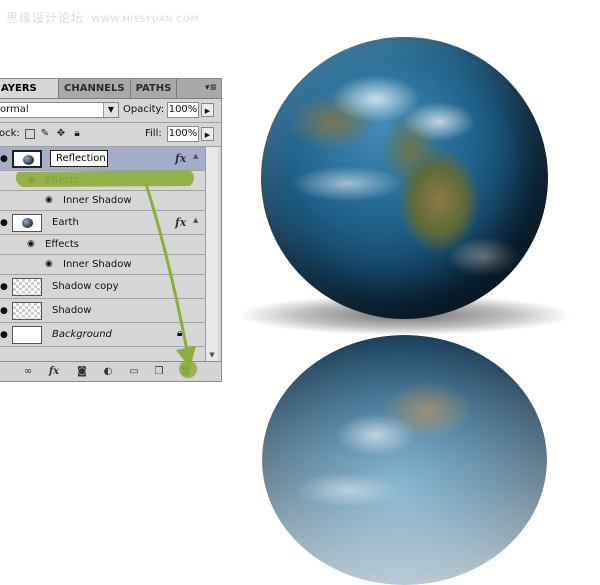  I want to click on folder-icon: ▭, so click(134, 371).